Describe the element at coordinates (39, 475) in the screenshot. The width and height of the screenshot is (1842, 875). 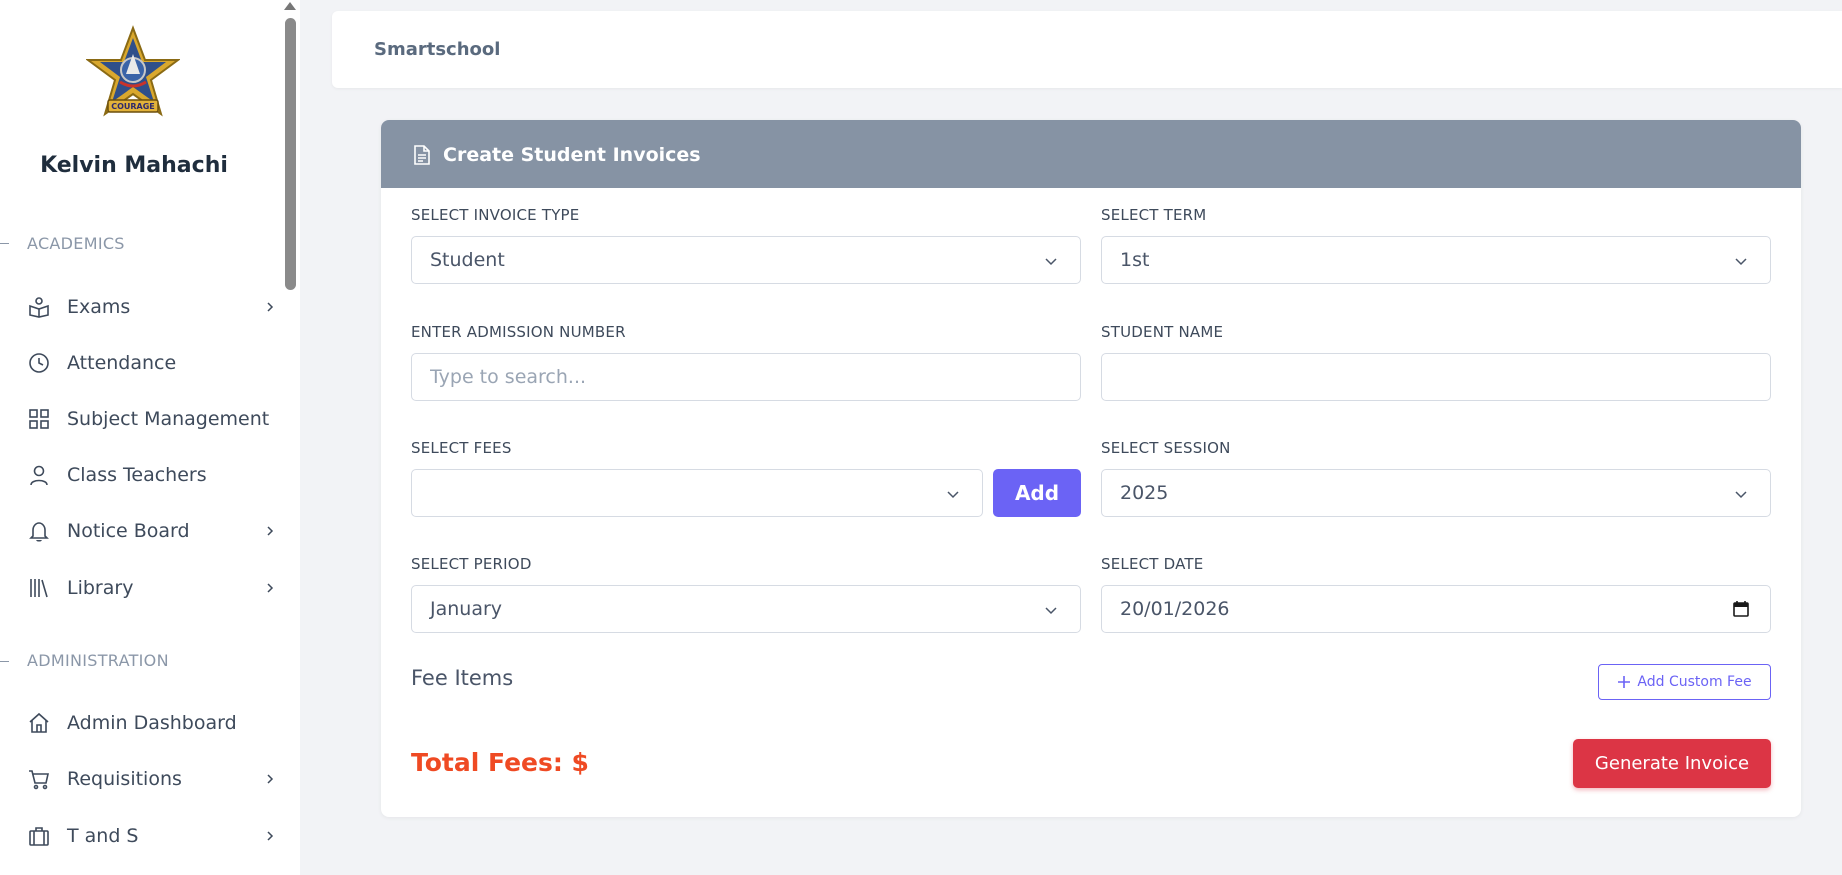
I see `user-icon` at that location.